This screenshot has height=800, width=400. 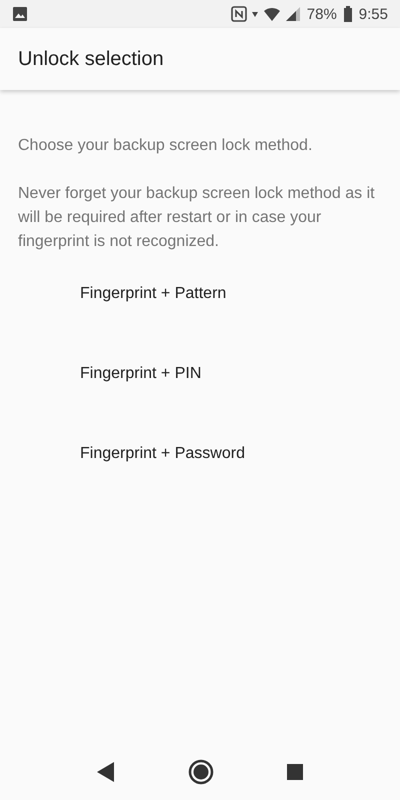 I want to click on recents-icon, so click(x=295, y=772).